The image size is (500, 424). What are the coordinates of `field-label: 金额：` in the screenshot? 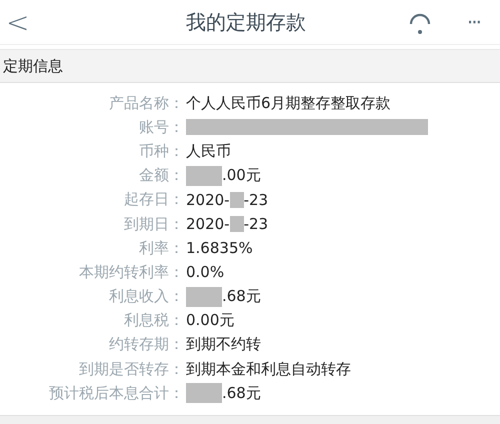 It's located at (161, 176).